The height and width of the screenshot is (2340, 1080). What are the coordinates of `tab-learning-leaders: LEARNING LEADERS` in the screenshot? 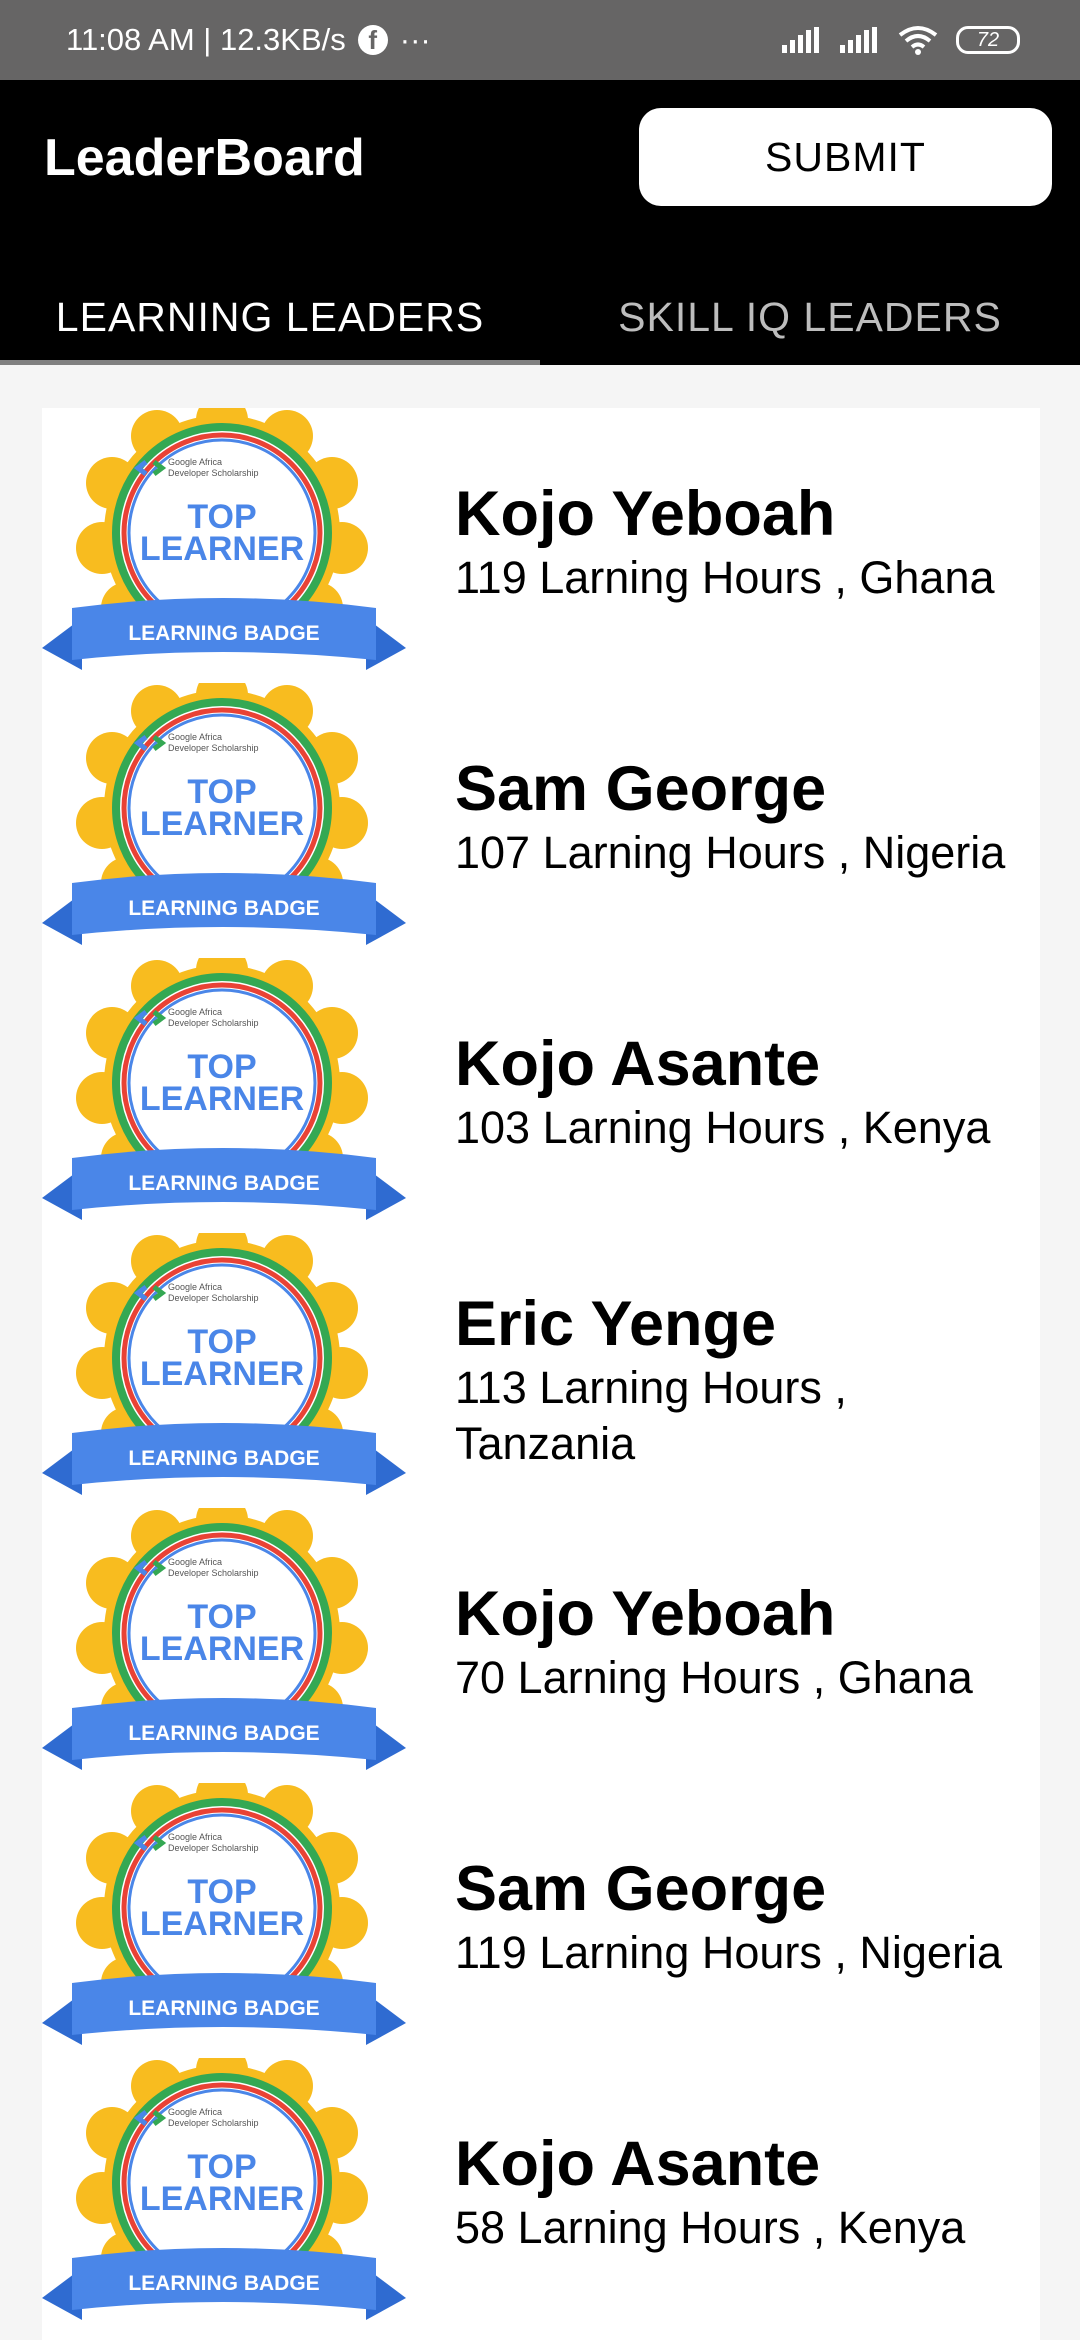 It's located at (270, 317).